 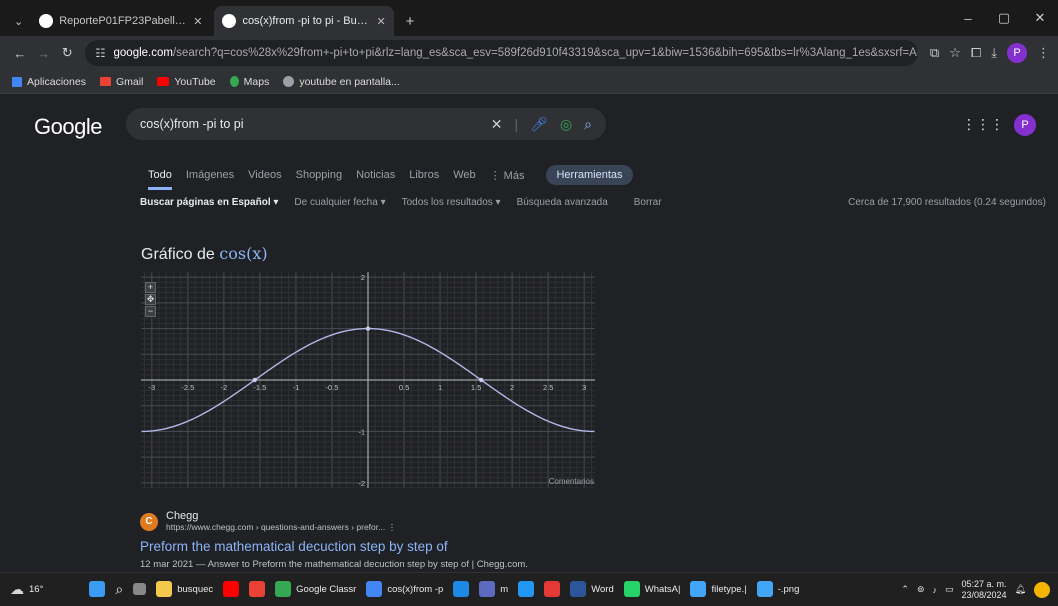 I want to click on filter-language: Buscar páginas en Español ▾, so click(x=209, y=202).